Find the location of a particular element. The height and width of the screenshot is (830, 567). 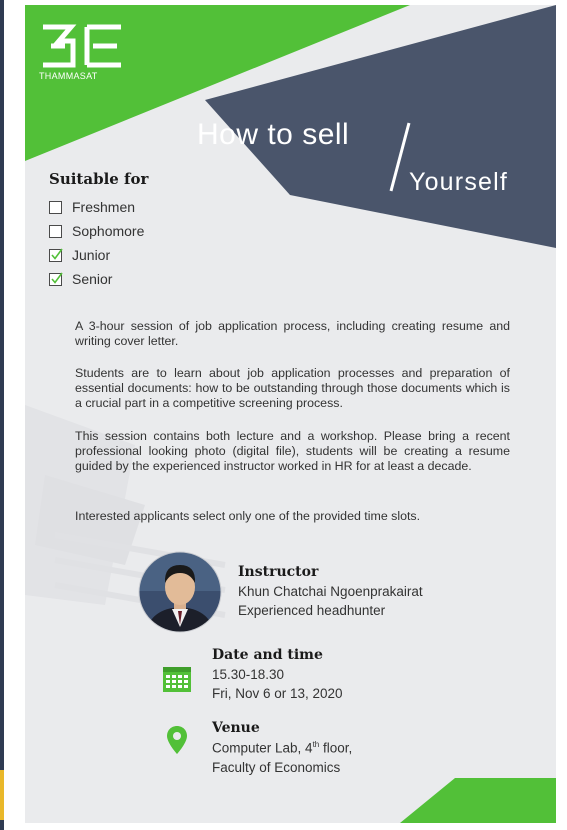

left-edge-strip is located at coordinates (2, 415).